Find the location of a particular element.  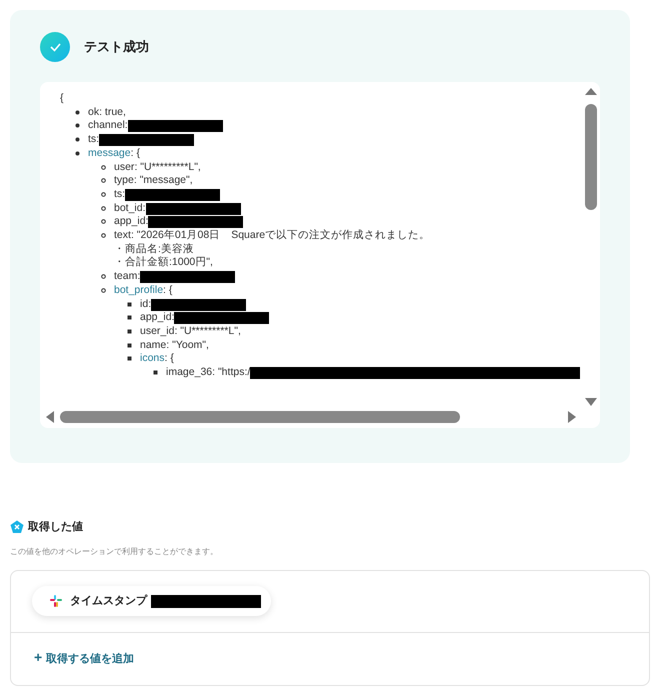

json-line: type: "message", is located at coordinates (153, 181).